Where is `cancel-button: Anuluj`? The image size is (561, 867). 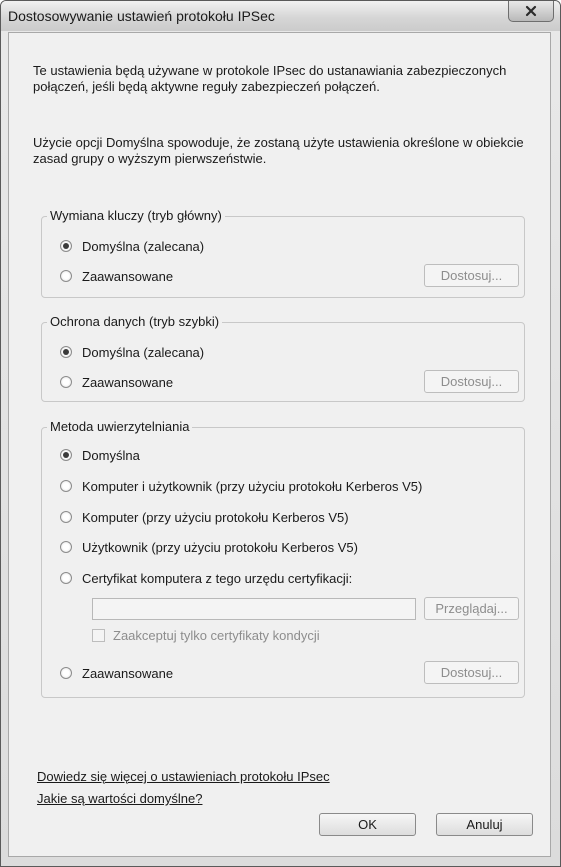
cancel-button: Anuluj is located at coordinates (484, 824).